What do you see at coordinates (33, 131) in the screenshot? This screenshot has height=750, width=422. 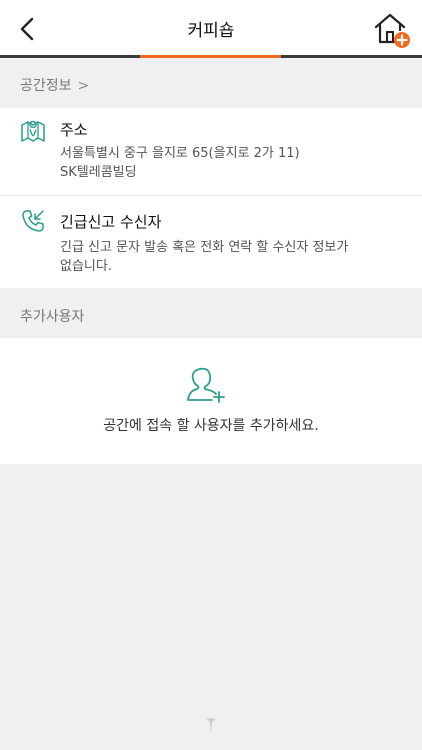 I see `map-icon` at bounding box center [33, 131].